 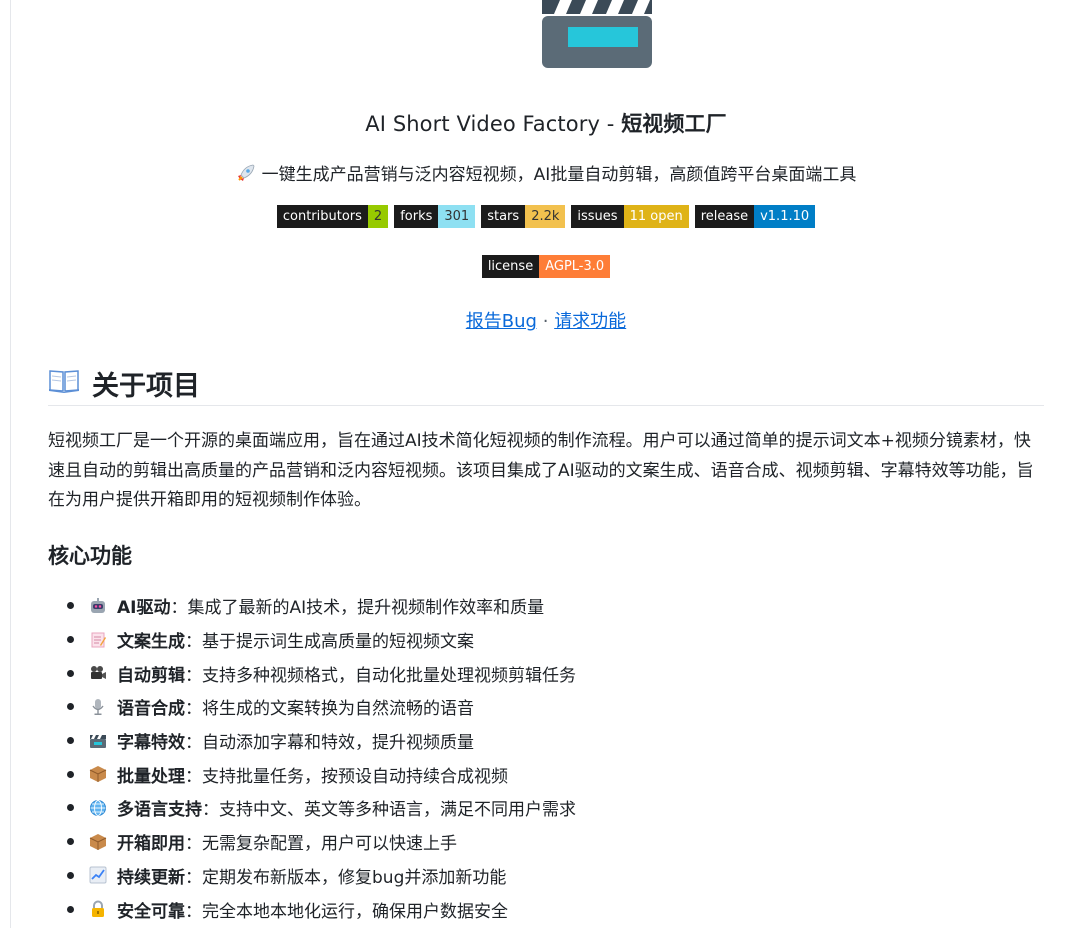 I want to click on about-heading: 关于项目, so click(x=124, y=383).